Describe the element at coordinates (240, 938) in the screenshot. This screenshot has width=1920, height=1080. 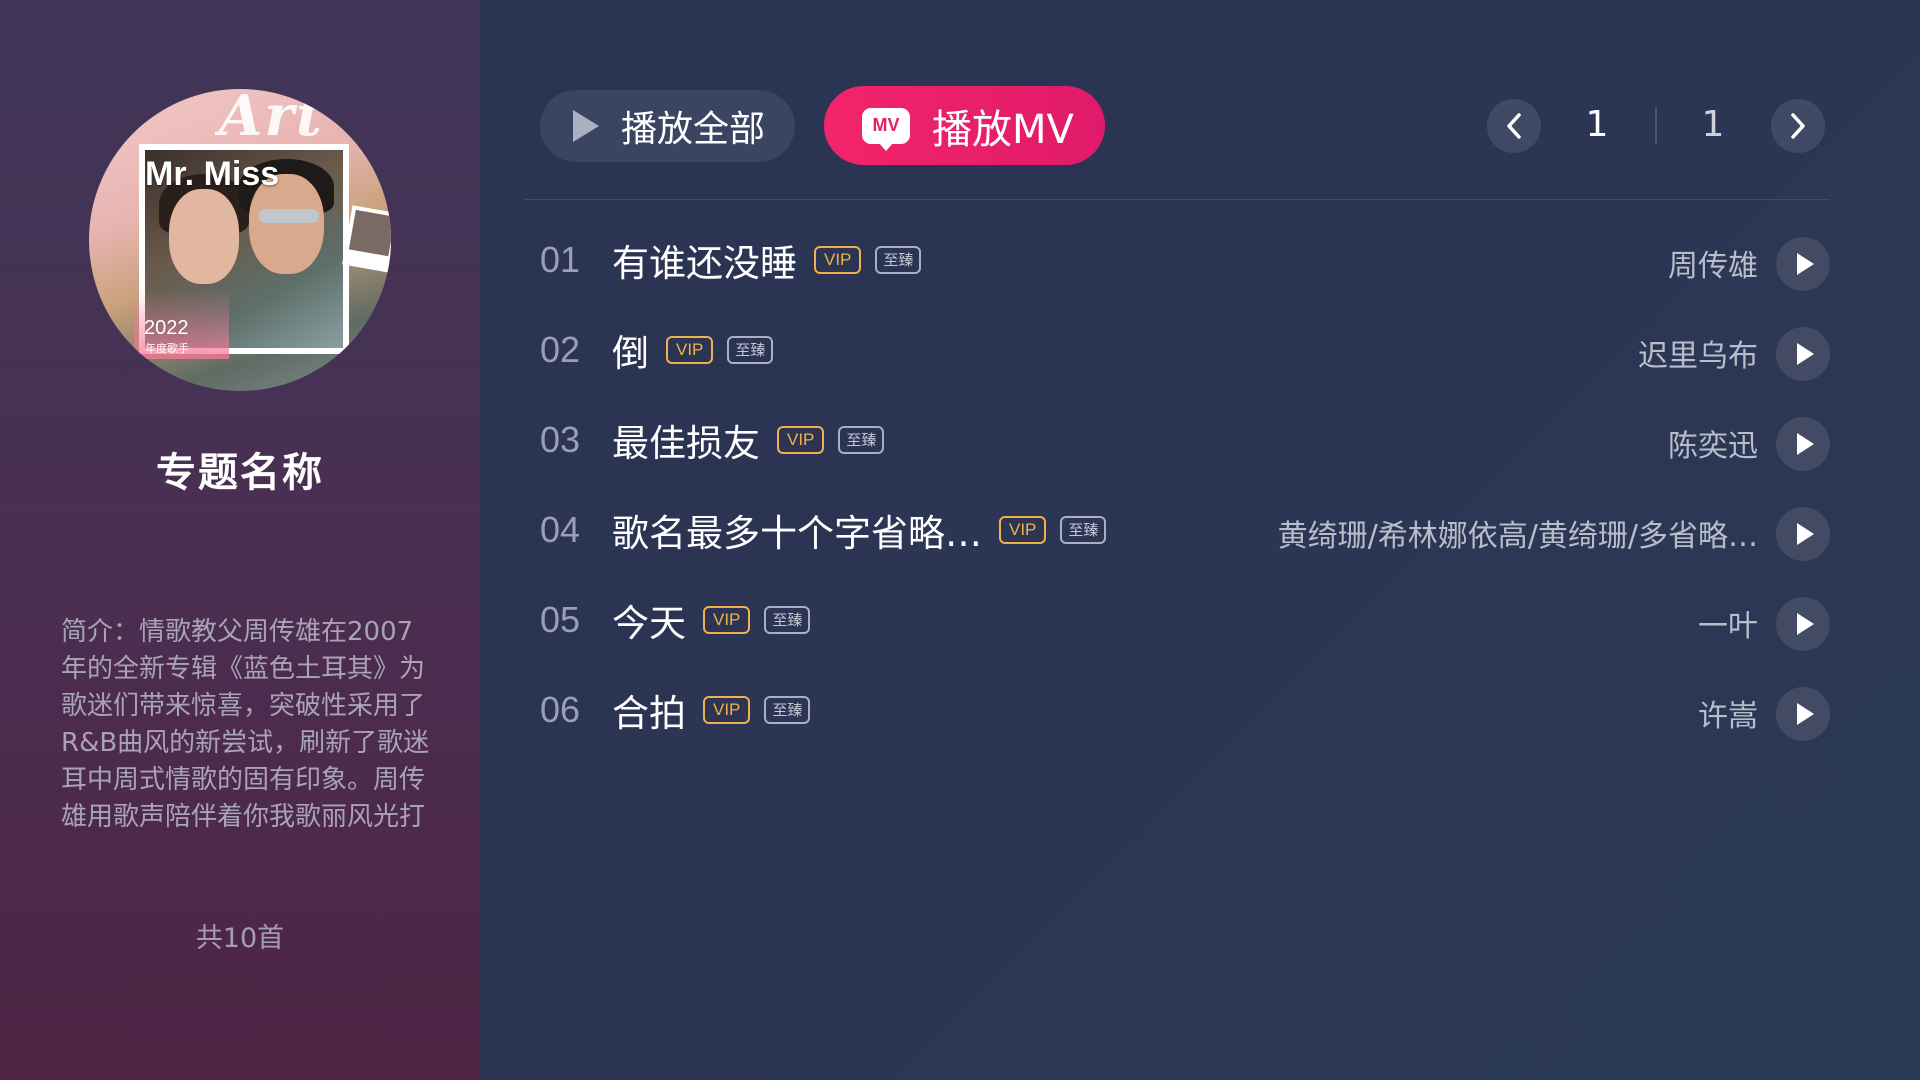
I see `song-count: 共10首` at that location.